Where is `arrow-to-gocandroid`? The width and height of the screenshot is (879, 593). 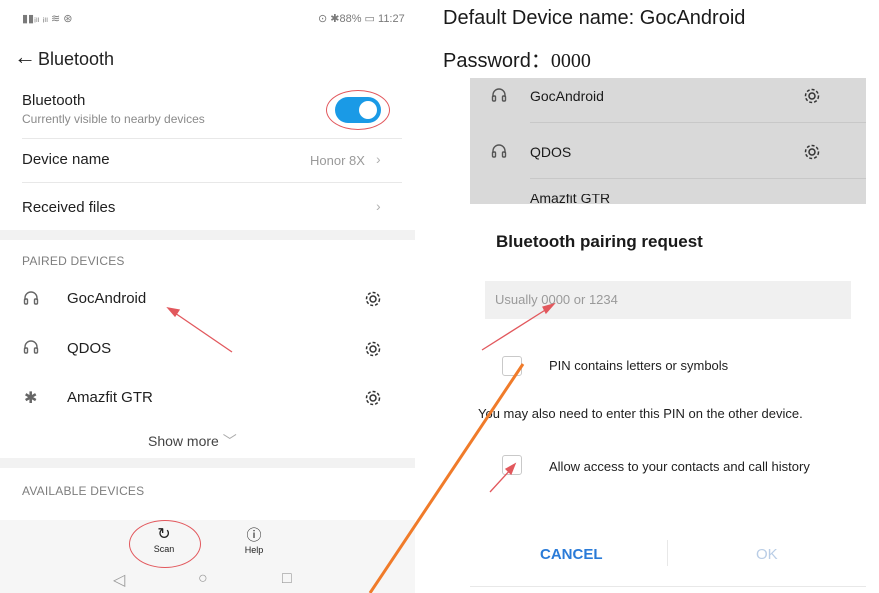 arrow-to-gocandroid is located at coordinates (202, 331).